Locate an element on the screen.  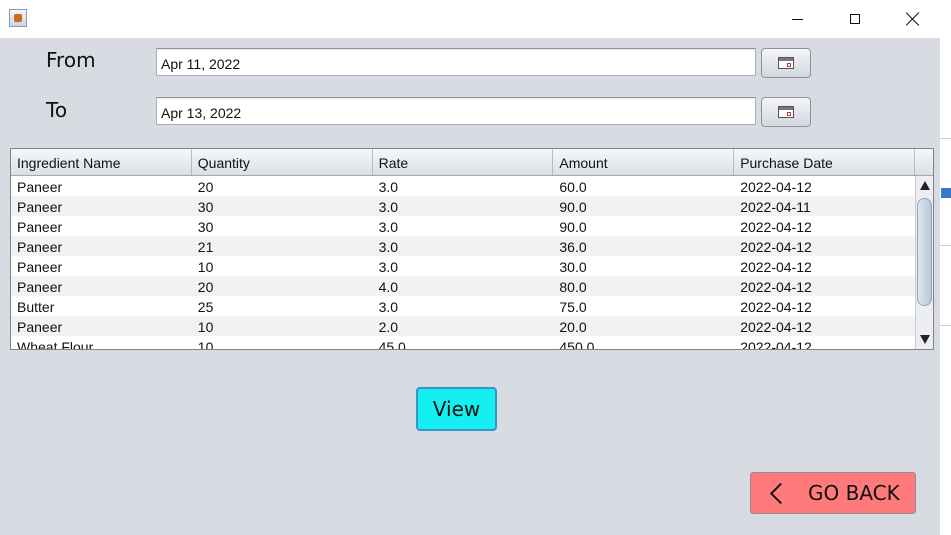
maximize-button is located at coordinates (855, 19).